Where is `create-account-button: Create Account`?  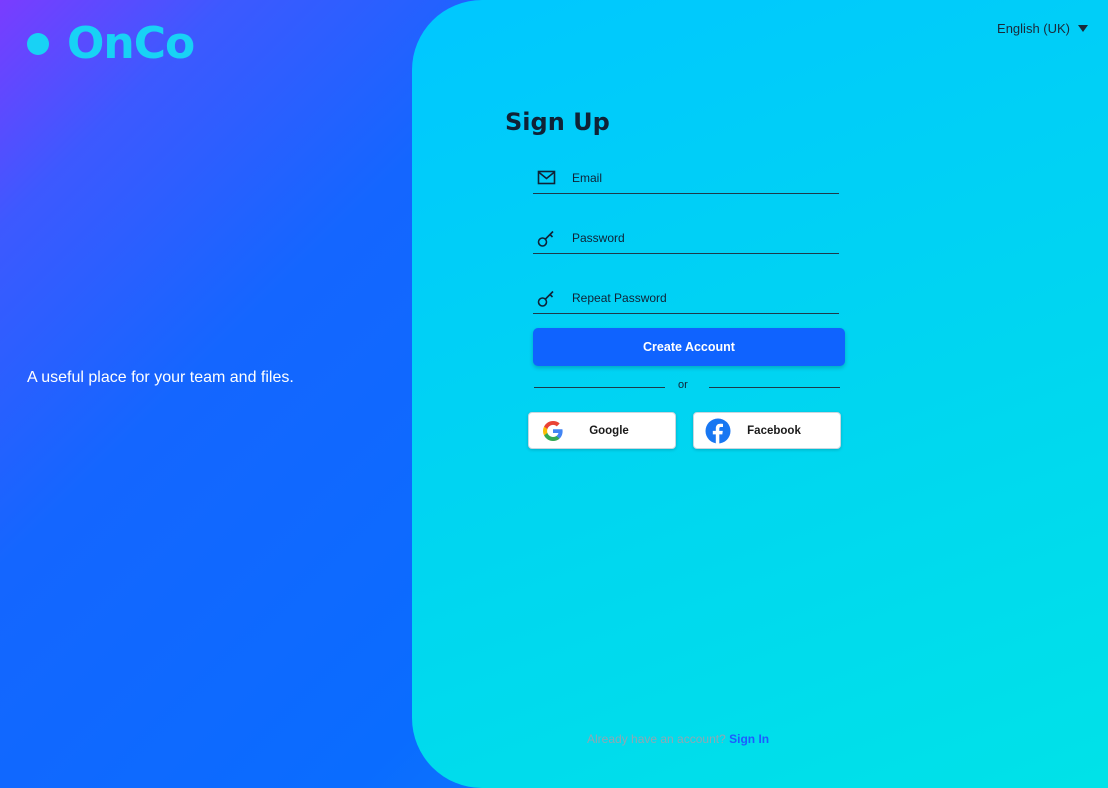 create-account-button: Create Account is located at coordinates (689, 347).